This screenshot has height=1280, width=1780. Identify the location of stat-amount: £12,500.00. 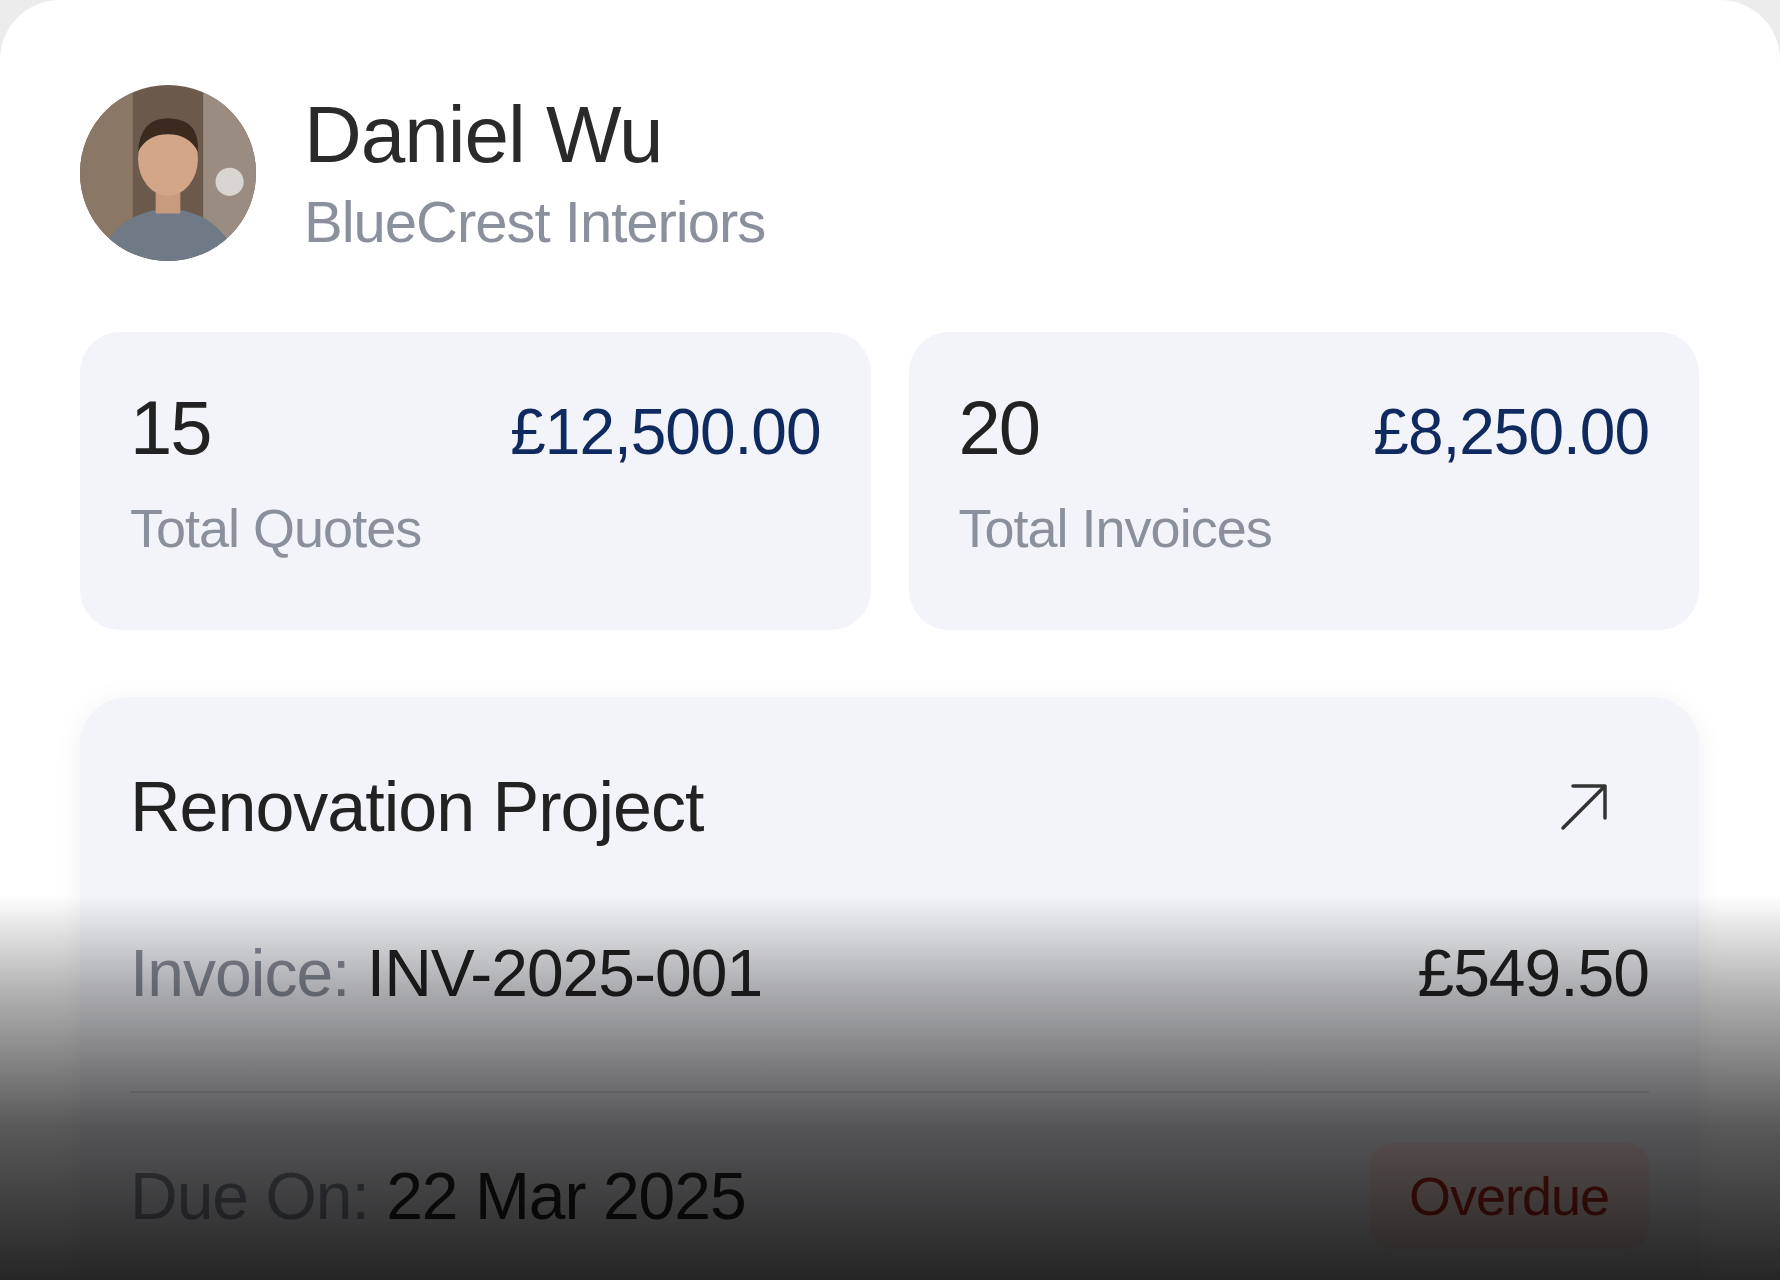
(665, 432).